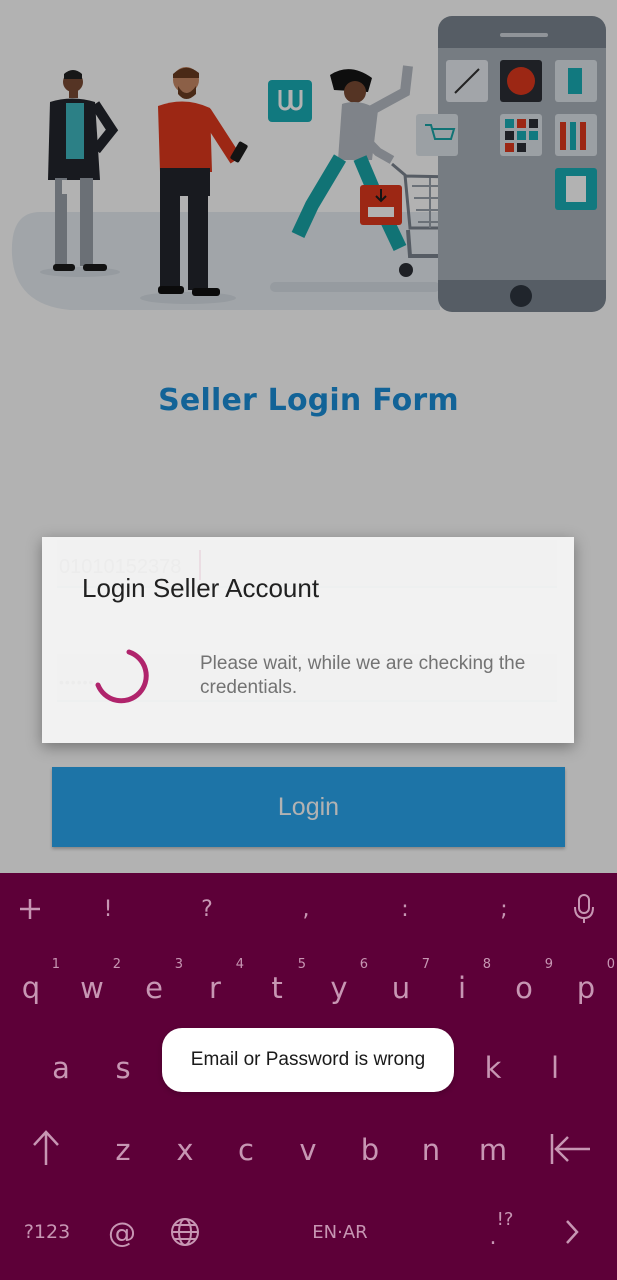 This screenshot has height=1280, width=617. I want to click on key-t-hint: 5, so click(301, 964).